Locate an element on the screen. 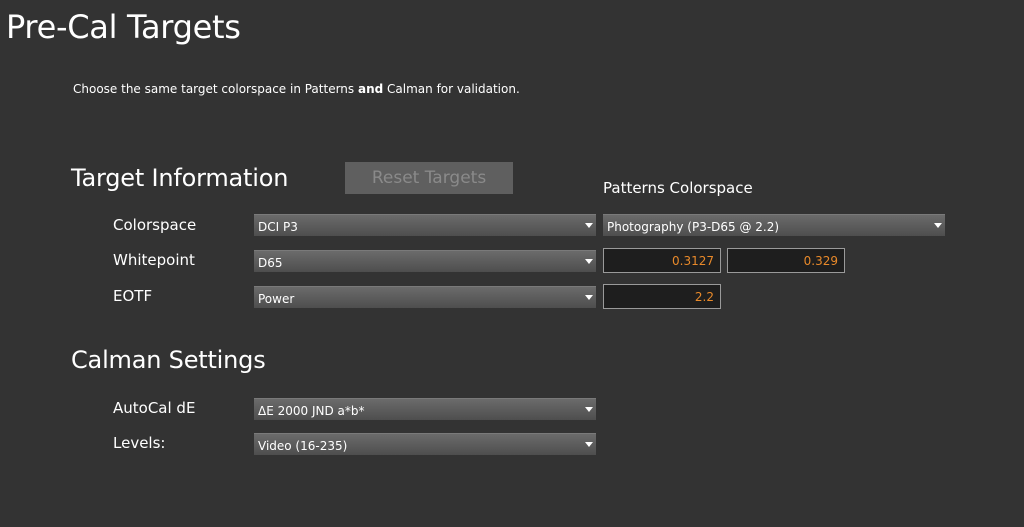  autocal-de-dropdown-value: ΔE 2000 JND a*b* is located at coordinates (311, 411).